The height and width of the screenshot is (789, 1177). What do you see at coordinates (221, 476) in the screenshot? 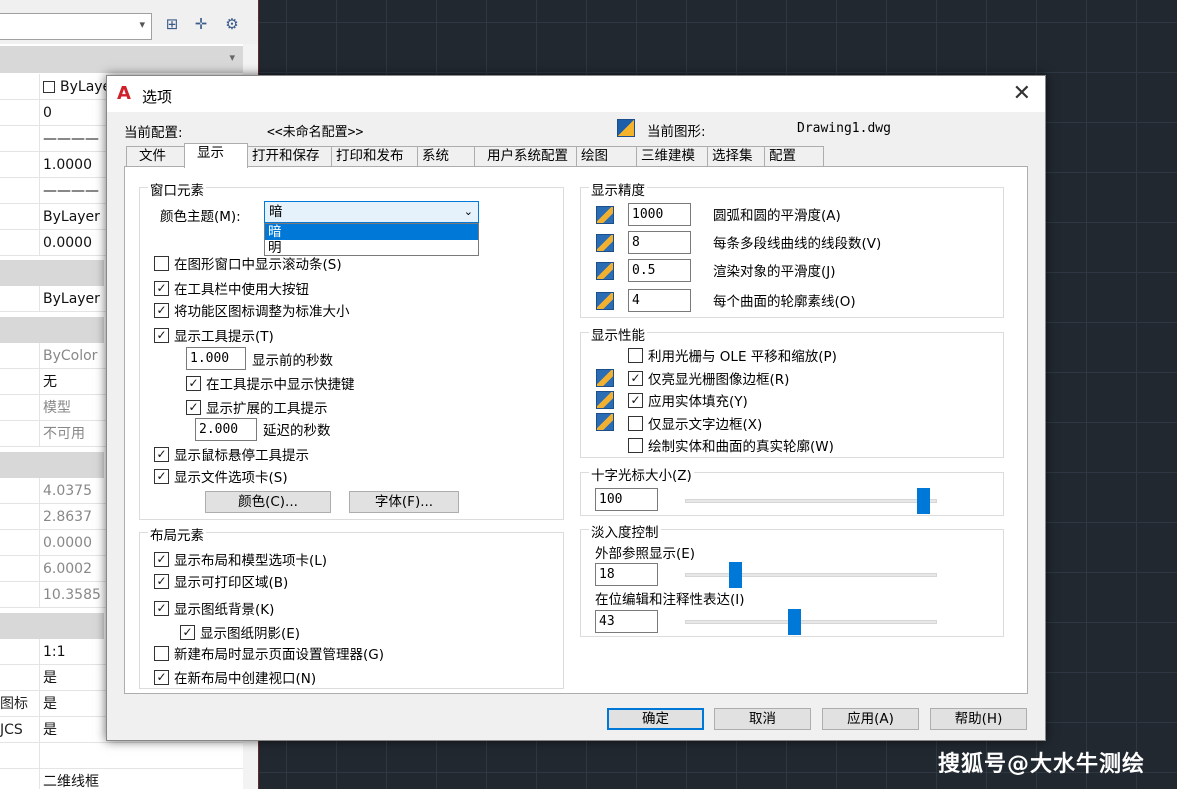
I see `chk-file-tabs: ✓ 显示文件选项卡(S)` at bounding box center [221, 476].